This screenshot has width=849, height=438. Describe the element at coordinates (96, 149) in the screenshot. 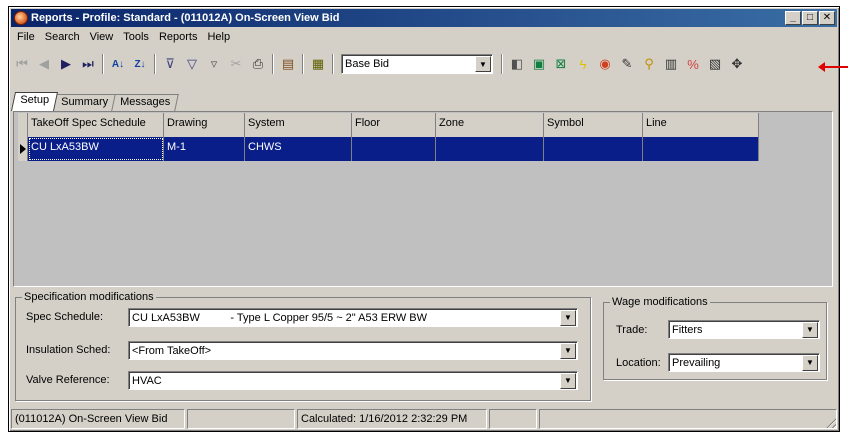

I see `table-cell: CU LxA53BW` at that location.